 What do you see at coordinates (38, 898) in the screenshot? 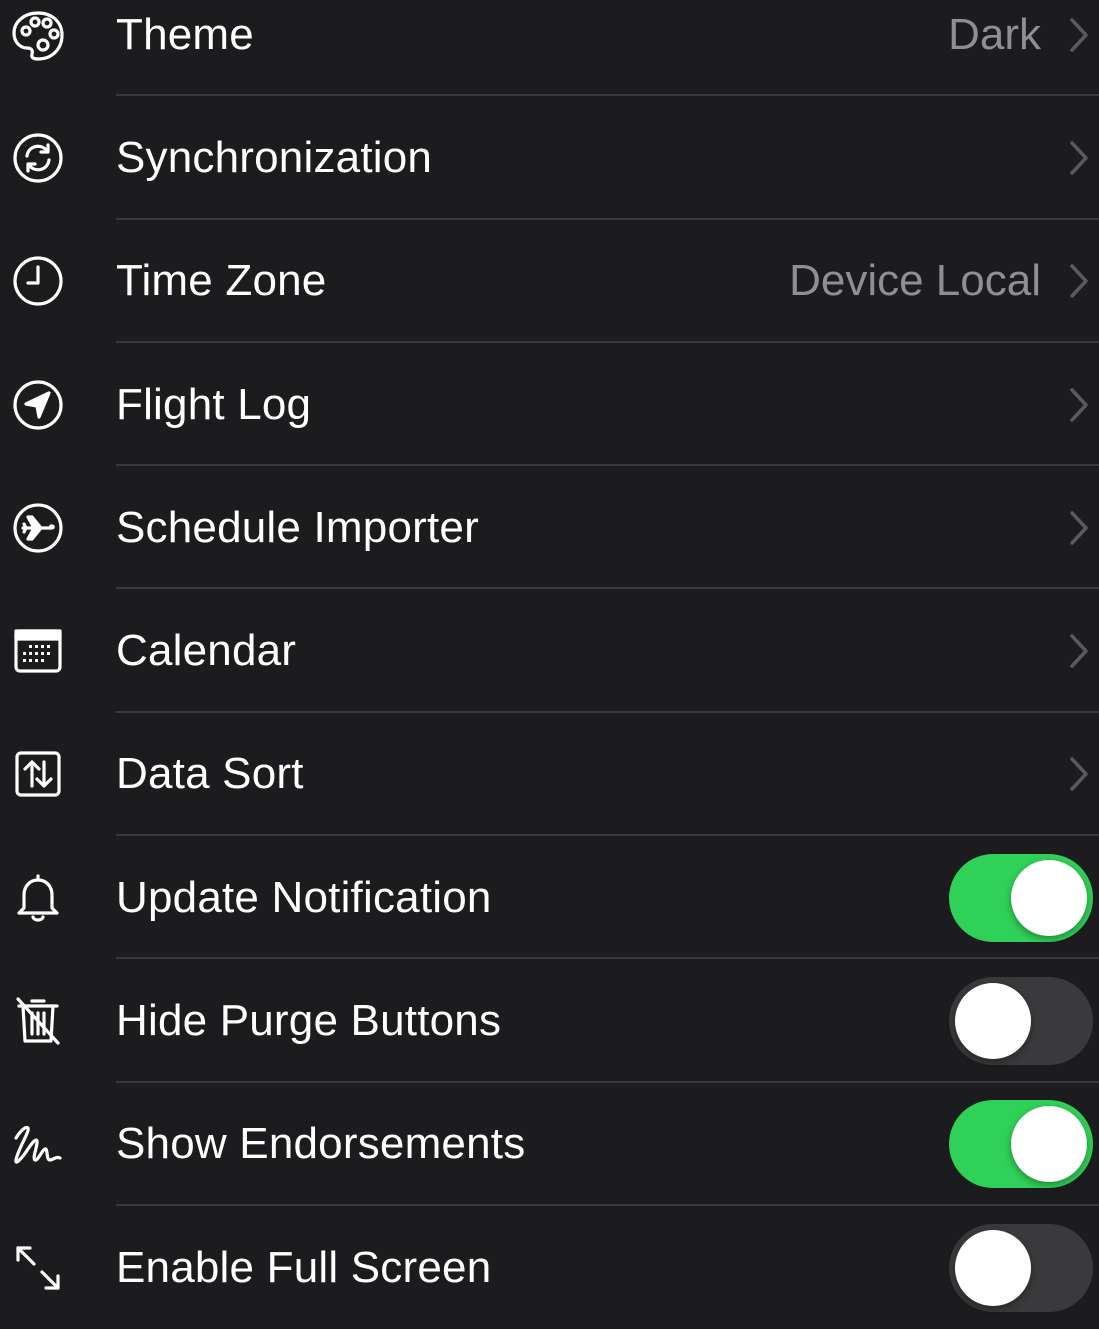
I see `bell-icon` at bounding box center [38, 898].